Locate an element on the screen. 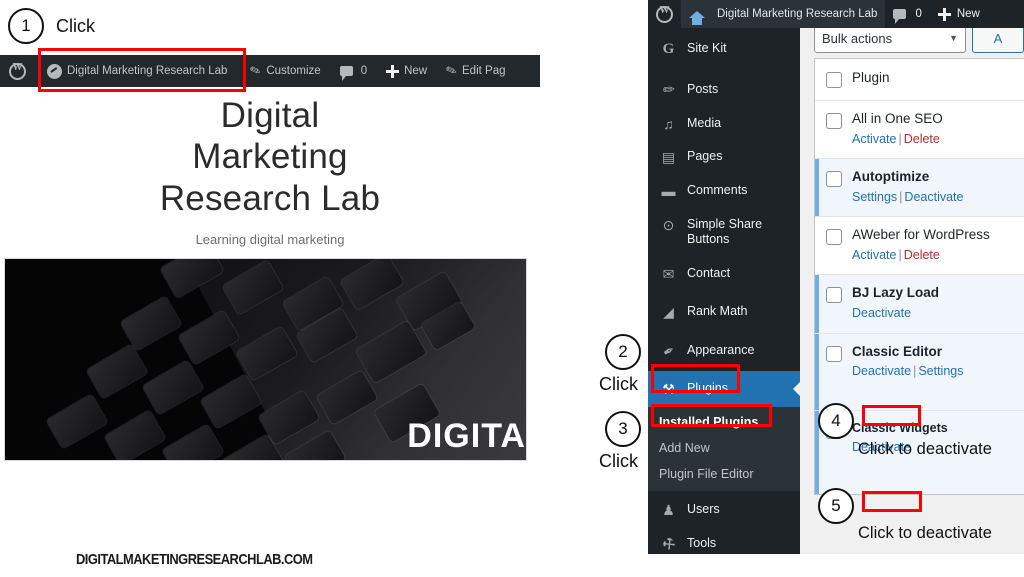 The width and height of the screenshot is (1024, 577). sidebar-item-users: ♟ Users is located at coordinates (724, 509).